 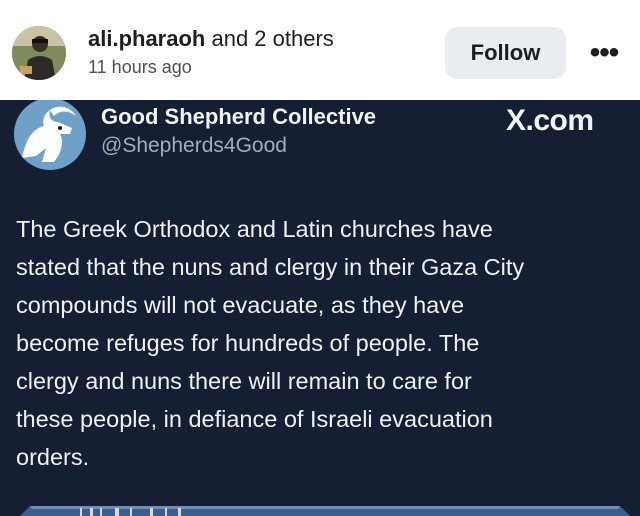 I want to click on co-authors: and 2 others, so click(x=269, y=38).